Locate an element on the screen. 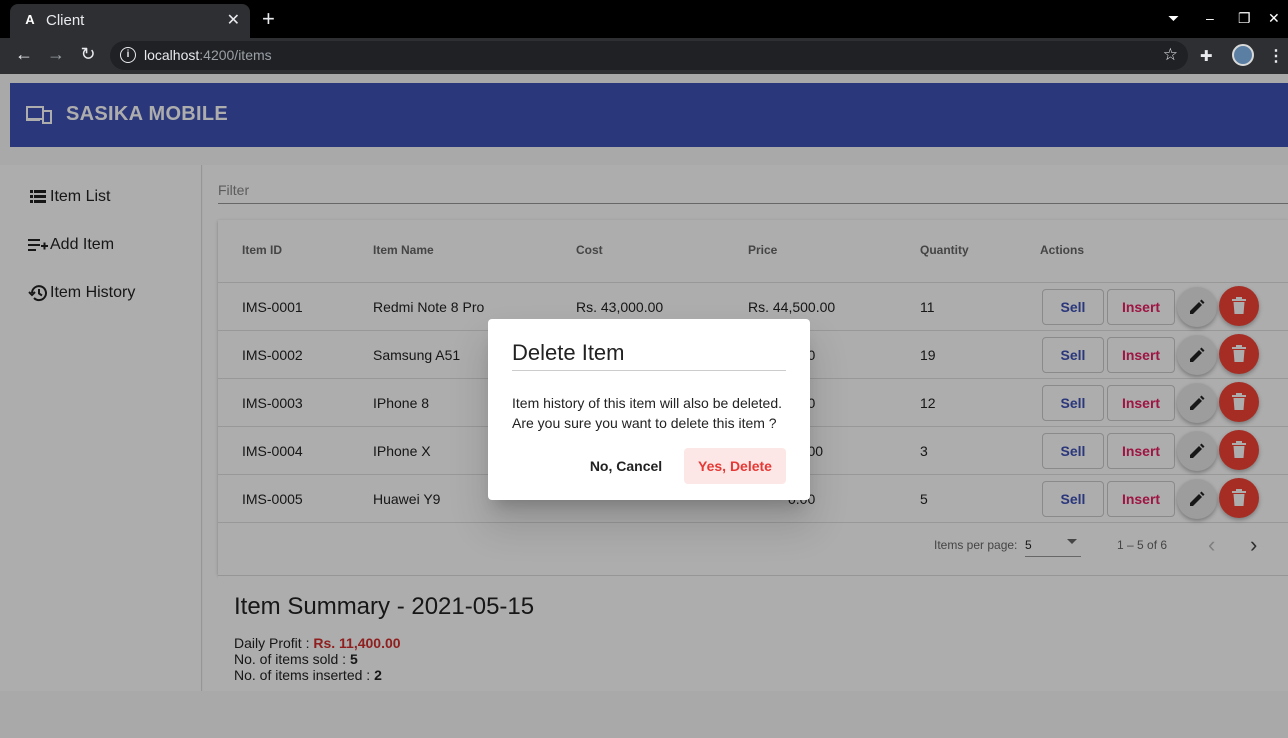  url-host: localhost is located at coordinates (172, 55).